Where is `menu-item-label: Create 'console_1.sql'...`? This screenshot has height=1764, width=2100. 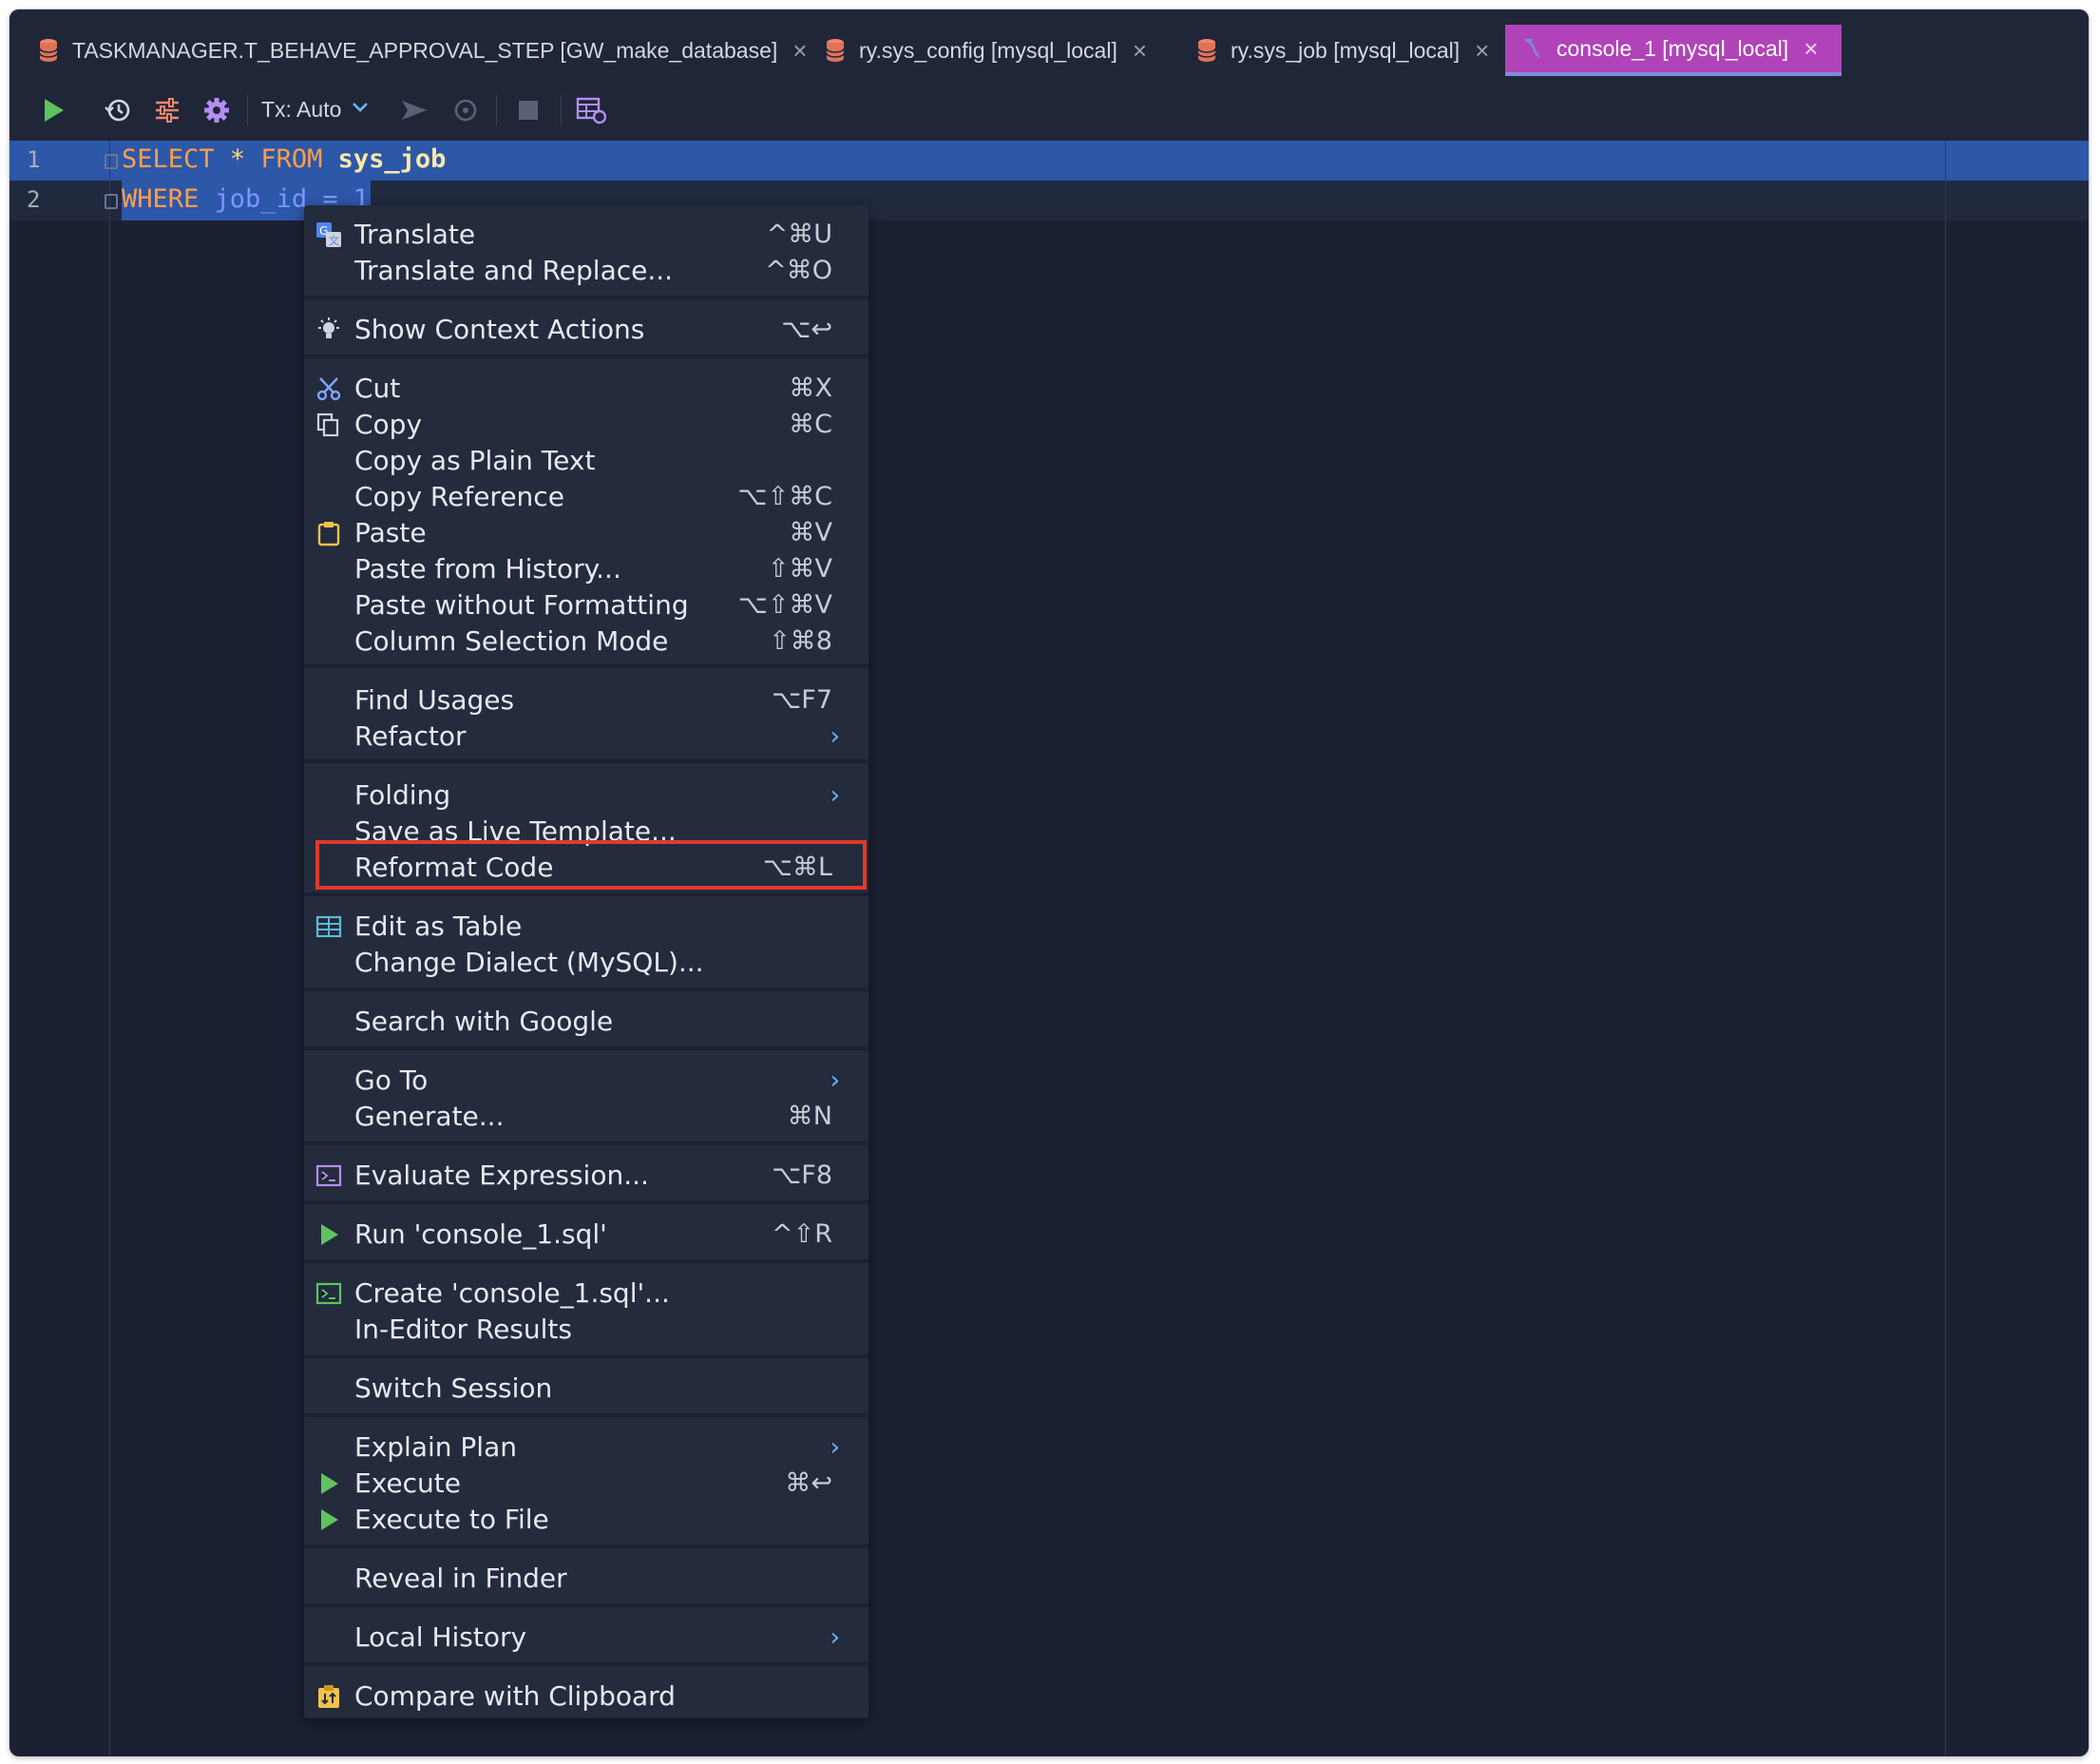 menu-item-label: Create 'console_1.sql'... is located at coordinates (512, 1293).